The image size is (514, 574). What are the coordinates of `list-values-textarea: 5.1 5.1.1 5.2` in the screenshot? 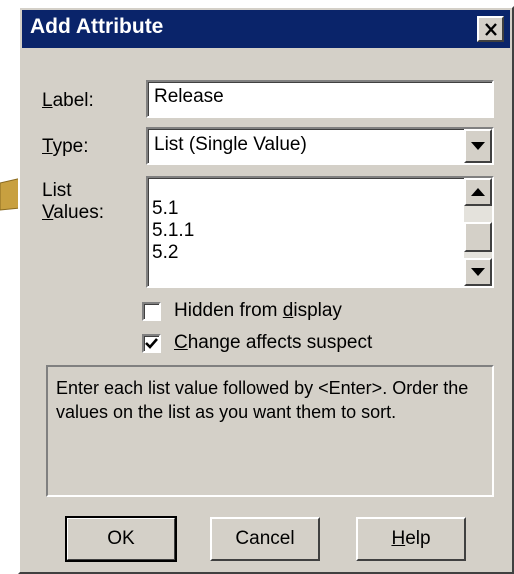 It's located at (320, 232).